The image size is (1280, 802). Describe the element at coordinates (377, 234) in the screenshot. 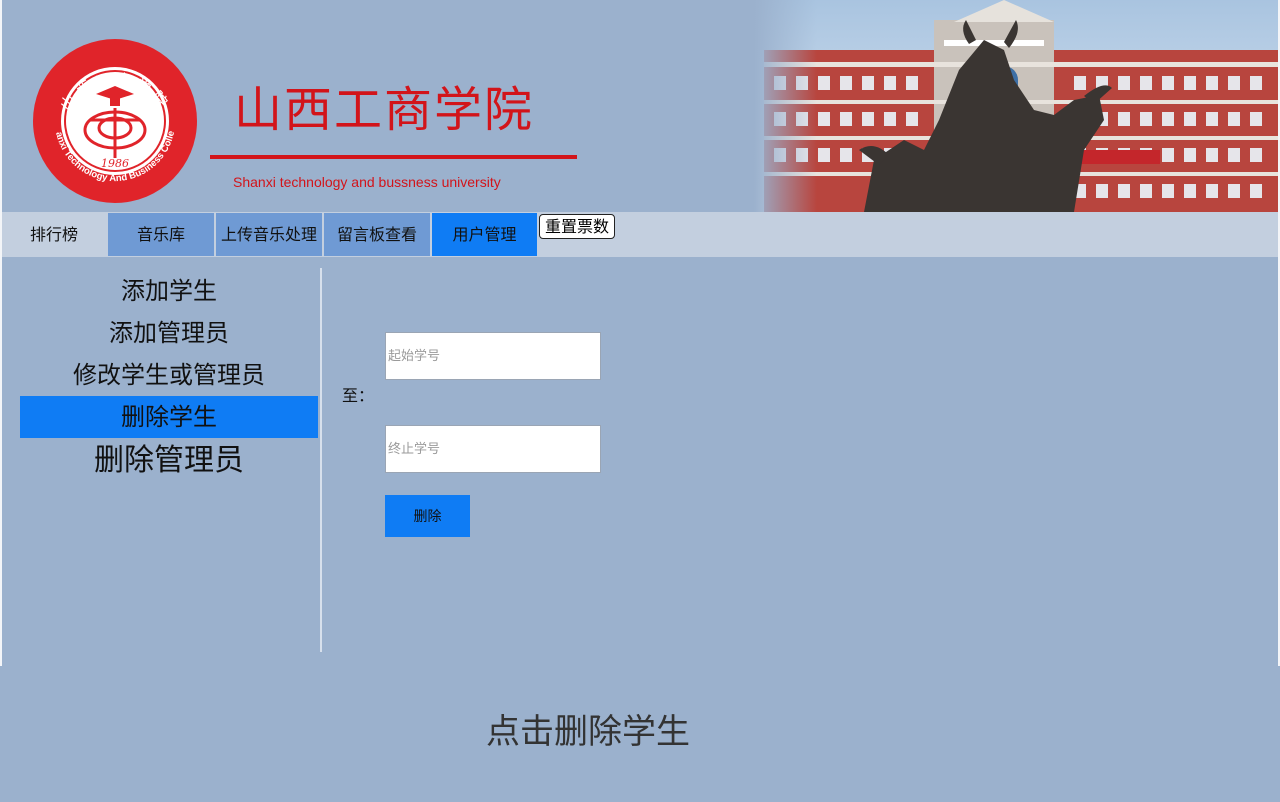

I see `nav-item-message-board: 留言板查看` at that location.